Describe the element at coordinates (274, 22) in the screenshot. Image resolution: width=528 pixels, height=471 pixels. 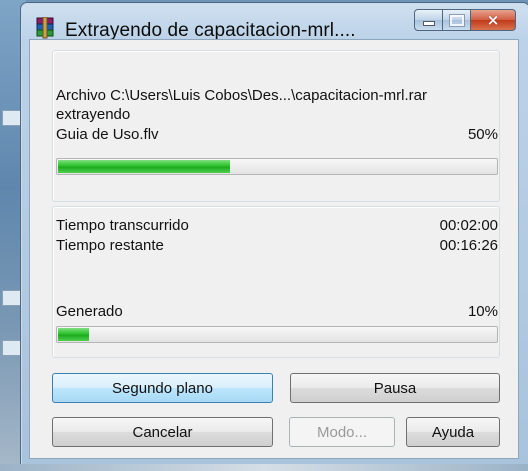
I see `title-bar: Extrayendo de capacitacion-mrl.... ×` at that location.